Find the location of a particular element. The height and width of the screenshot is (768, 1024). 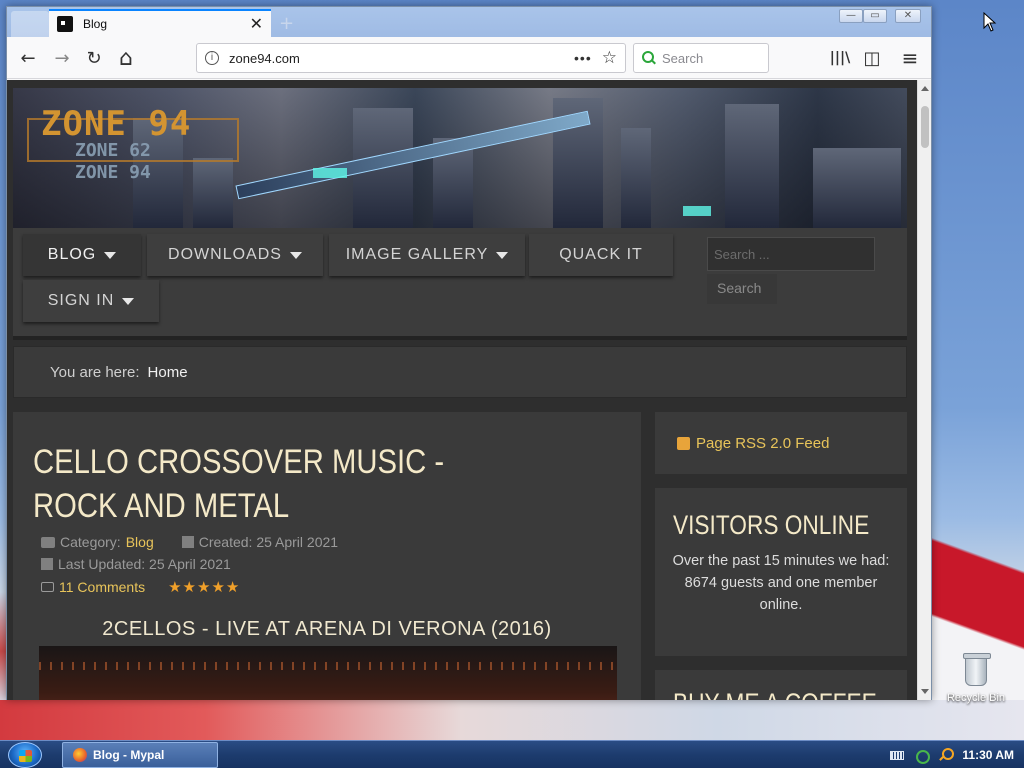

breadcrumb: You are here: Home is located at coordinates (460, 372).